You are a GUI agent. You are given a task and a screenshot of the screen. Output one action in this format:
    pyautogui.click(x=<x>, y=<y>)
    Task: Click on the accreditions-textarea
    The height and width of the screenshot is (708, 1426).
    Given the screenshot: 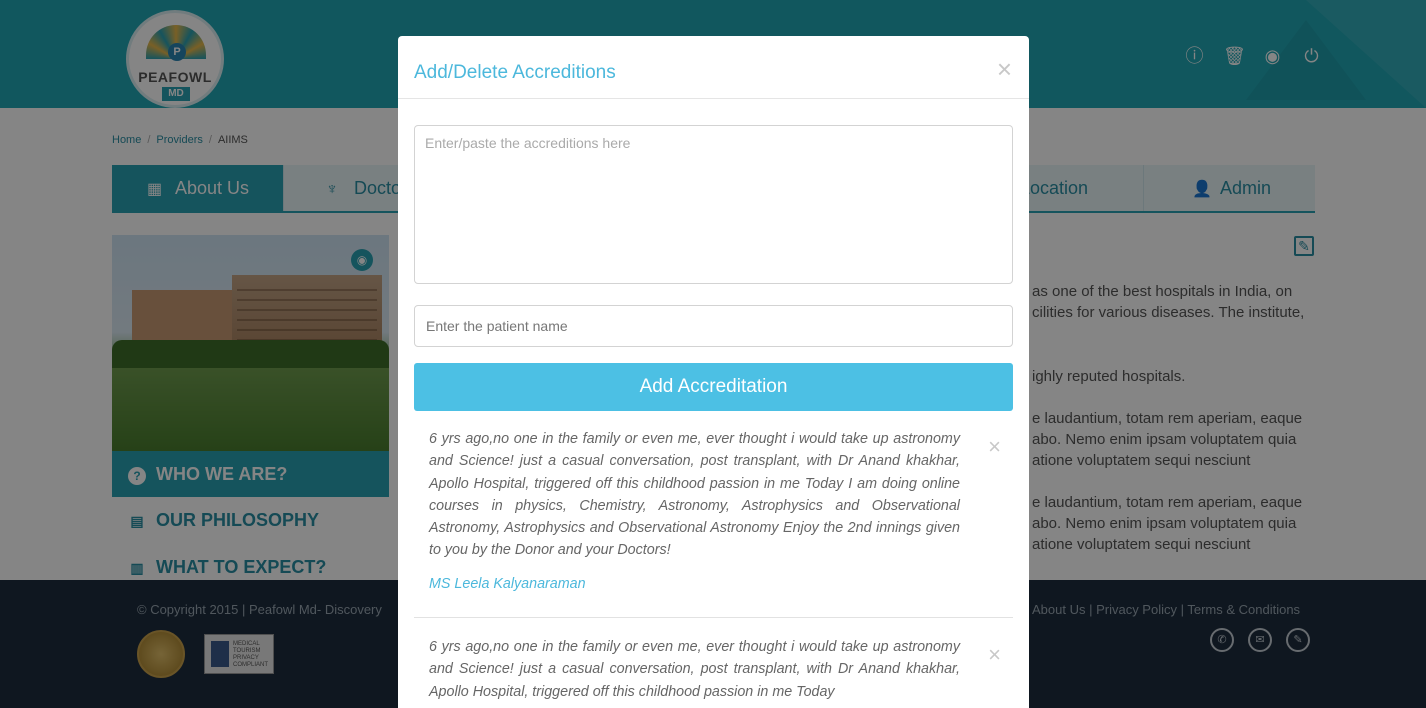 What is the action you would take?
    pyautogui.click(x=713, y=204)
    